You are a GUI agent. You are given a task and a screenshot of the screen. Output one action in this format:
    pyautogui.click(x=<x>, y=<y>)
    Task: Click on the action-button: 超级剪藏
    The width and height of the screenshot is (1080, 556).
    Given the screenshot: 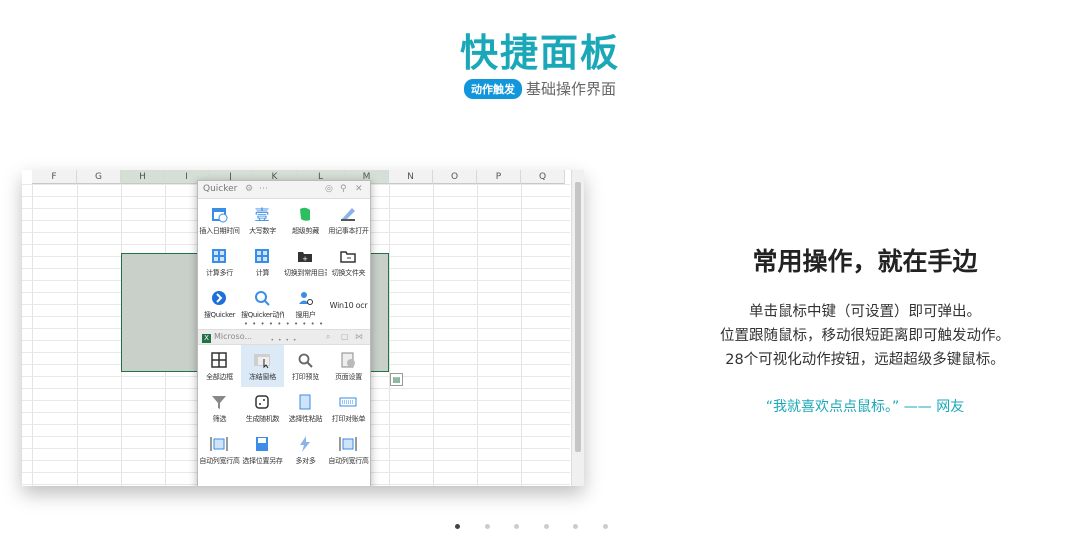 What is the action you would take?
    pyautogui.click(x=305, y=220)
    